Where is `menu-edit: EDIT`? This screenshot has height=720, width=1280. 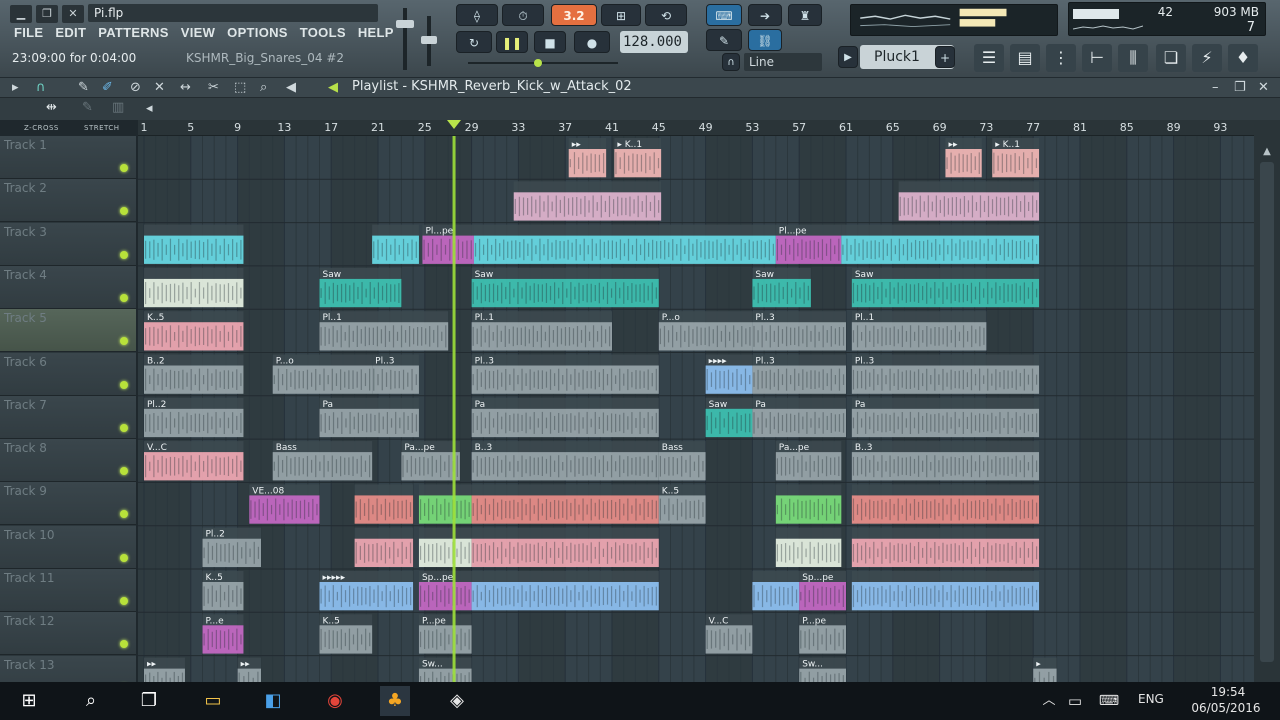 menu-edit: EDIT is located at coordinates (70, 34).